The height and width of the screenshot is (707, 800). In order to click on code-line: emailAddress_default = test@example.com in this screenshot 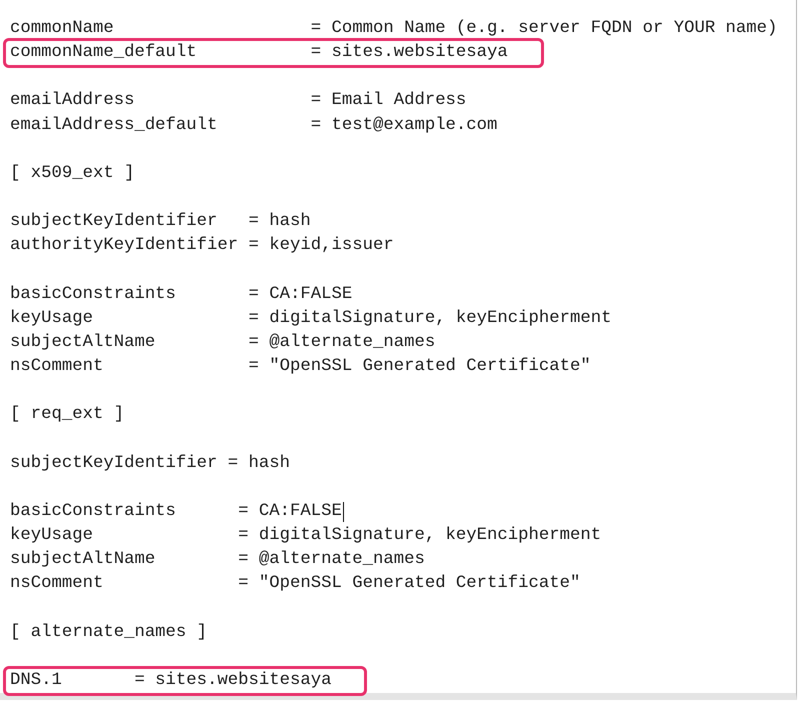, I will do `click(254, 125)`.